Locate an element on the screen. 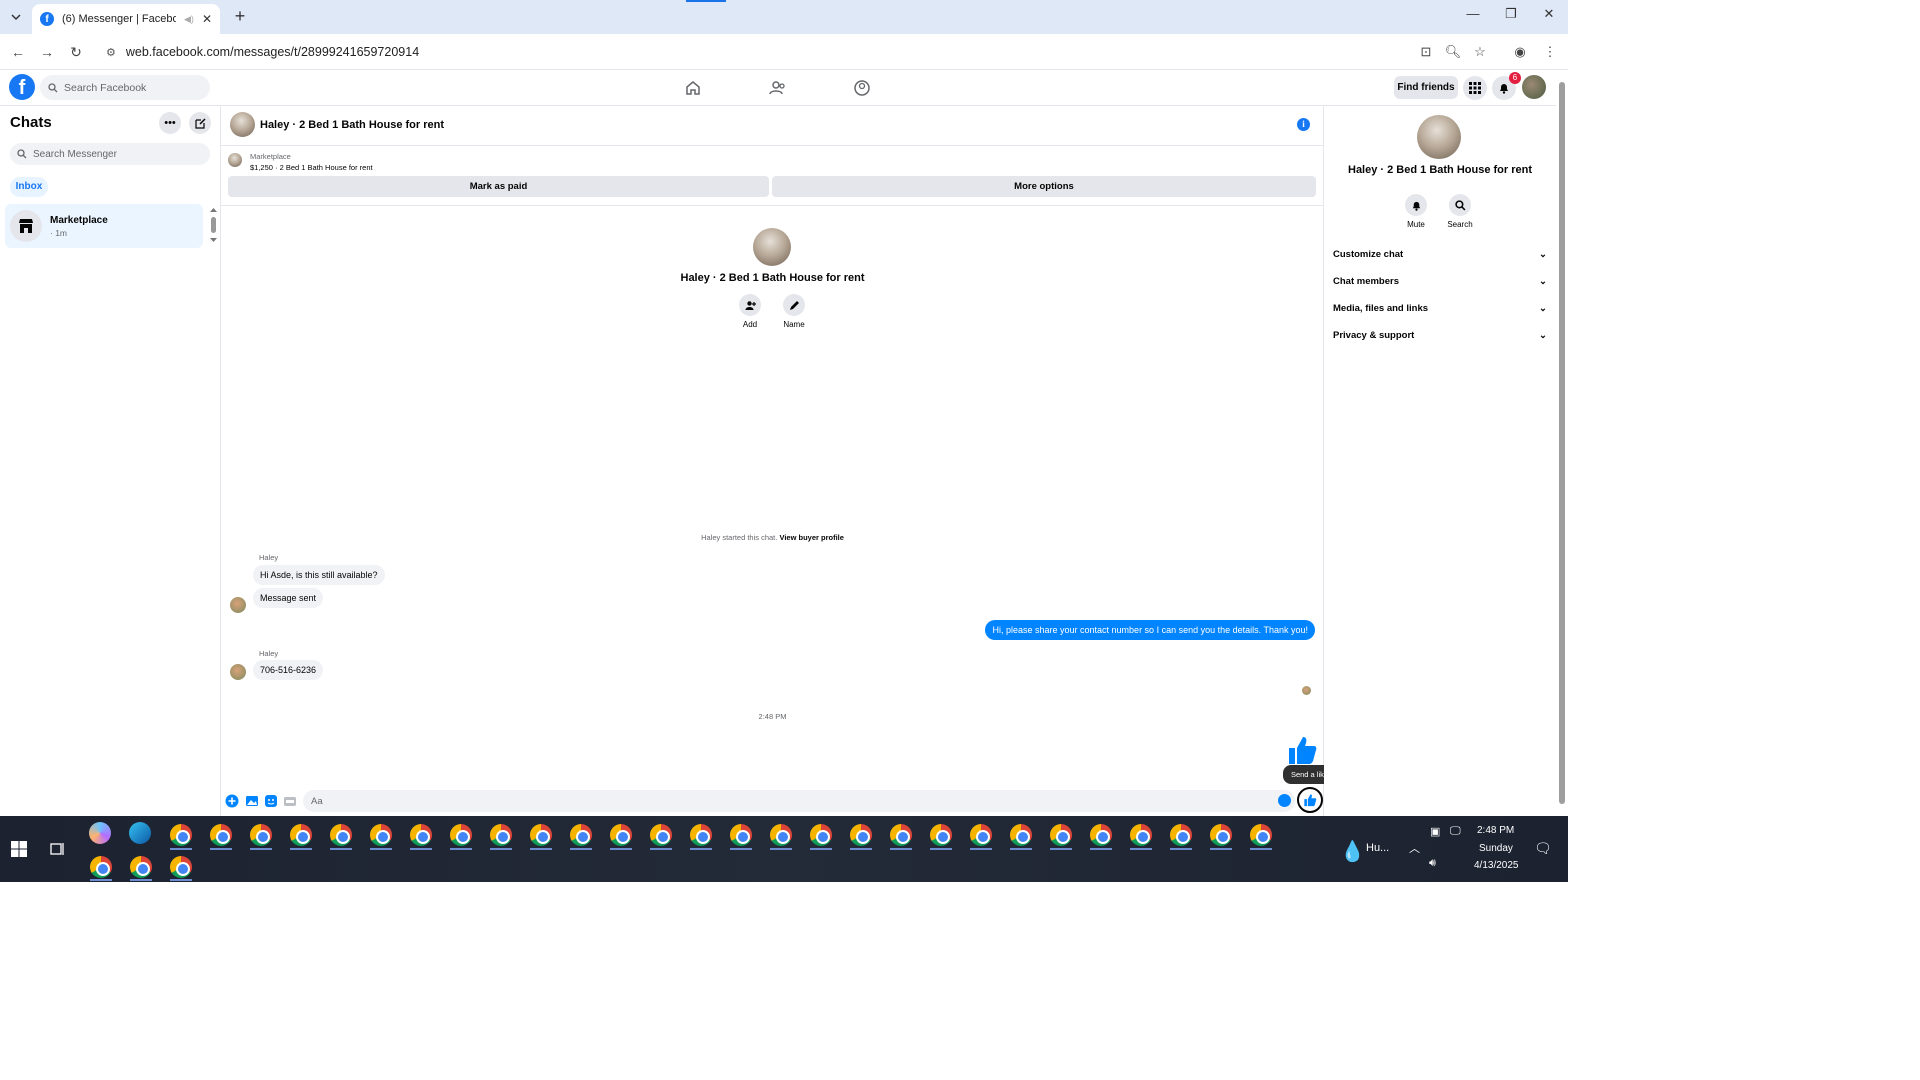 The image size is (1920, 1080). tab-inbox: Inbox is located at coordinates (29, 187).